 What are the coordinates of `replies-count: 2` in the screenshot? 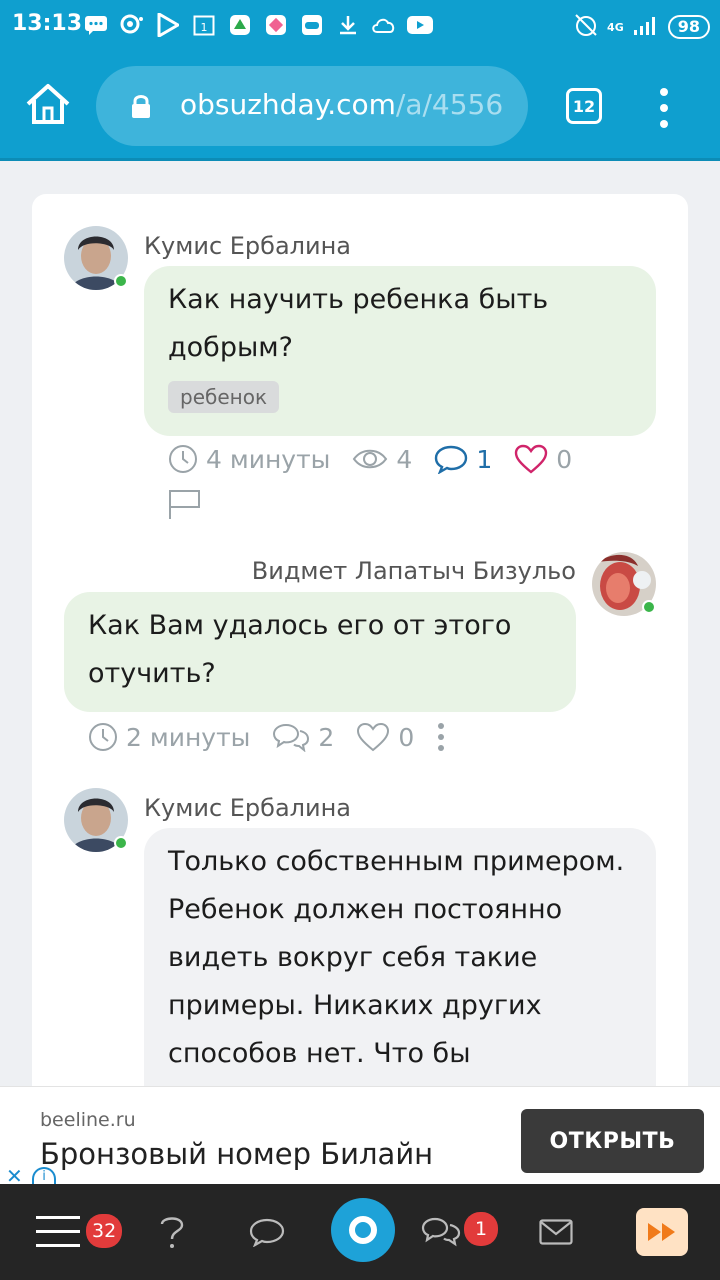 It's located at (326, 737).